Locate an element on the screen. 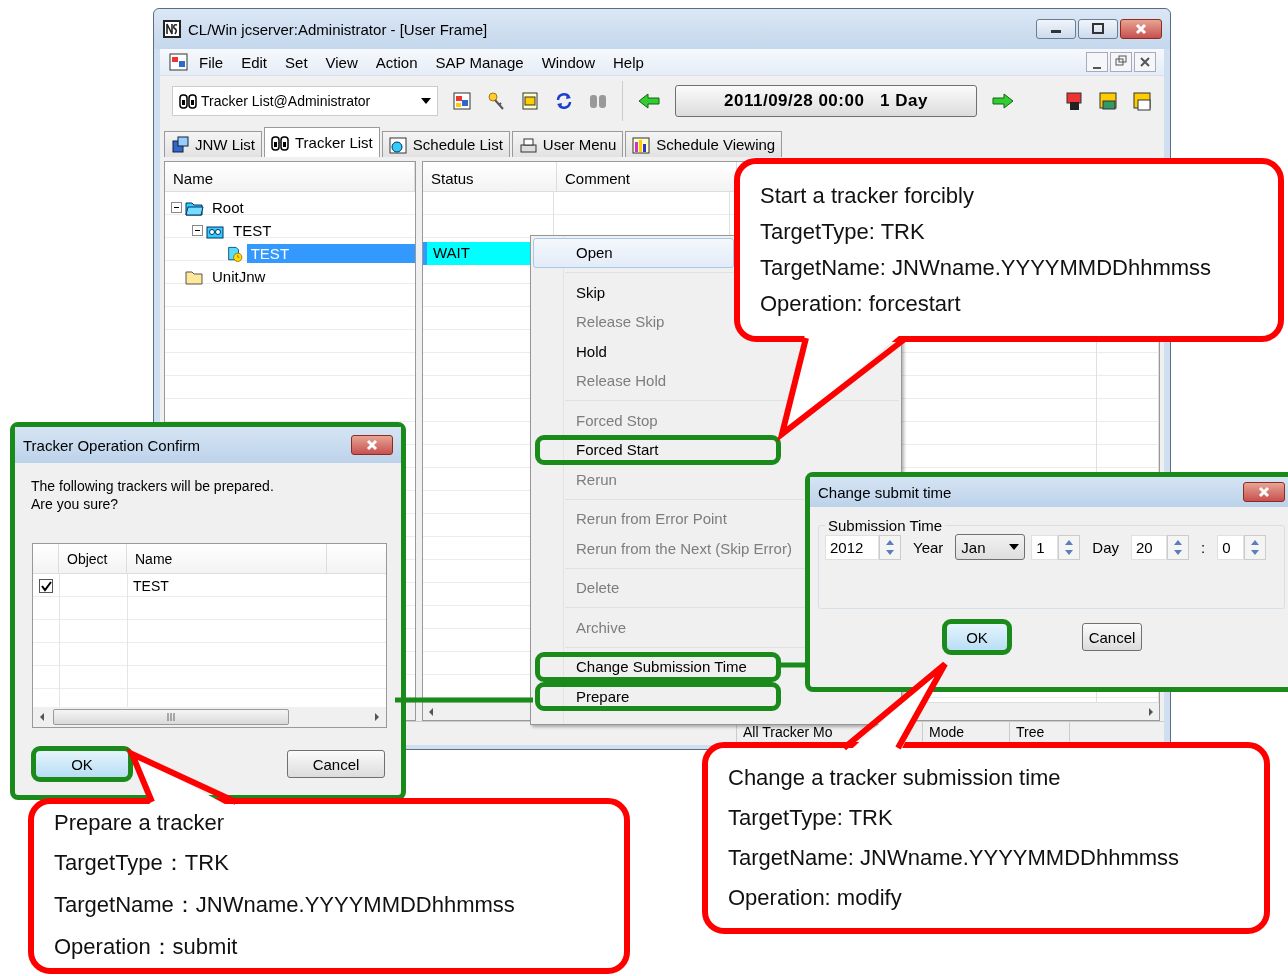 The width and height of the screenshot is (1288, 976). field-label: : is located at coordinates (1203, 547).